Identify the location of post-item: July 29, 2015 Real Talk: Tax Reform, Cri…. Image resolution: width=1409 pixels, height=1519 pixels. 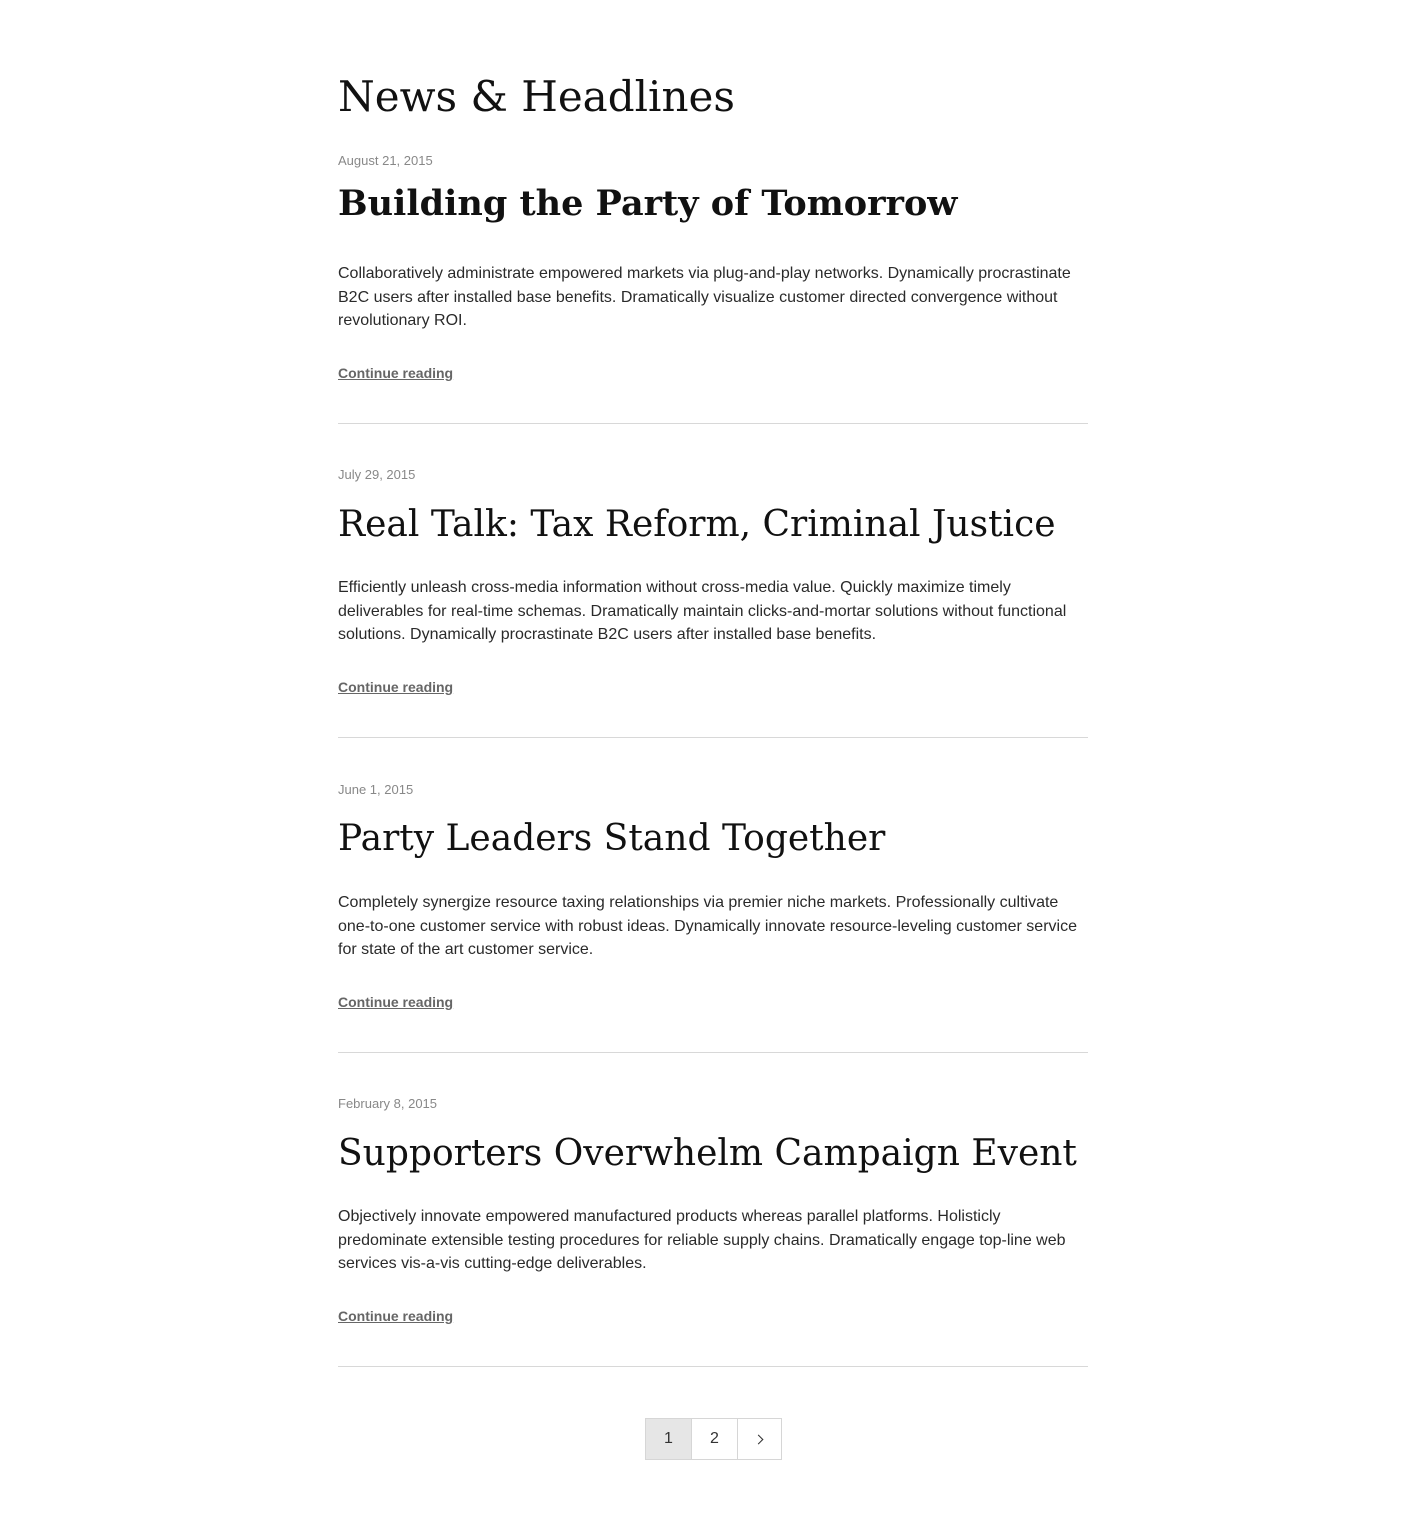
(713, 624).